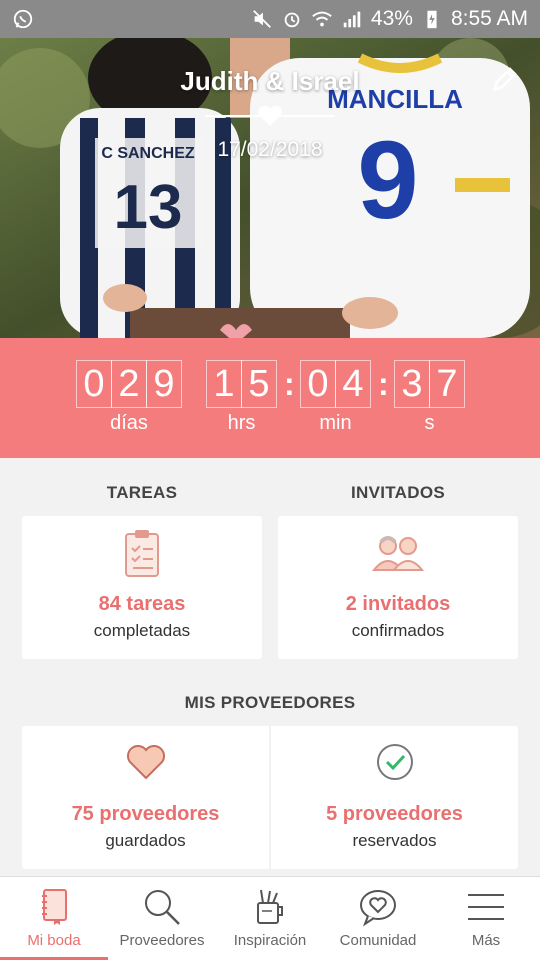 This screenshot has width=540, height=960. I want to click on chat-heart-icon, so click(378, 908).